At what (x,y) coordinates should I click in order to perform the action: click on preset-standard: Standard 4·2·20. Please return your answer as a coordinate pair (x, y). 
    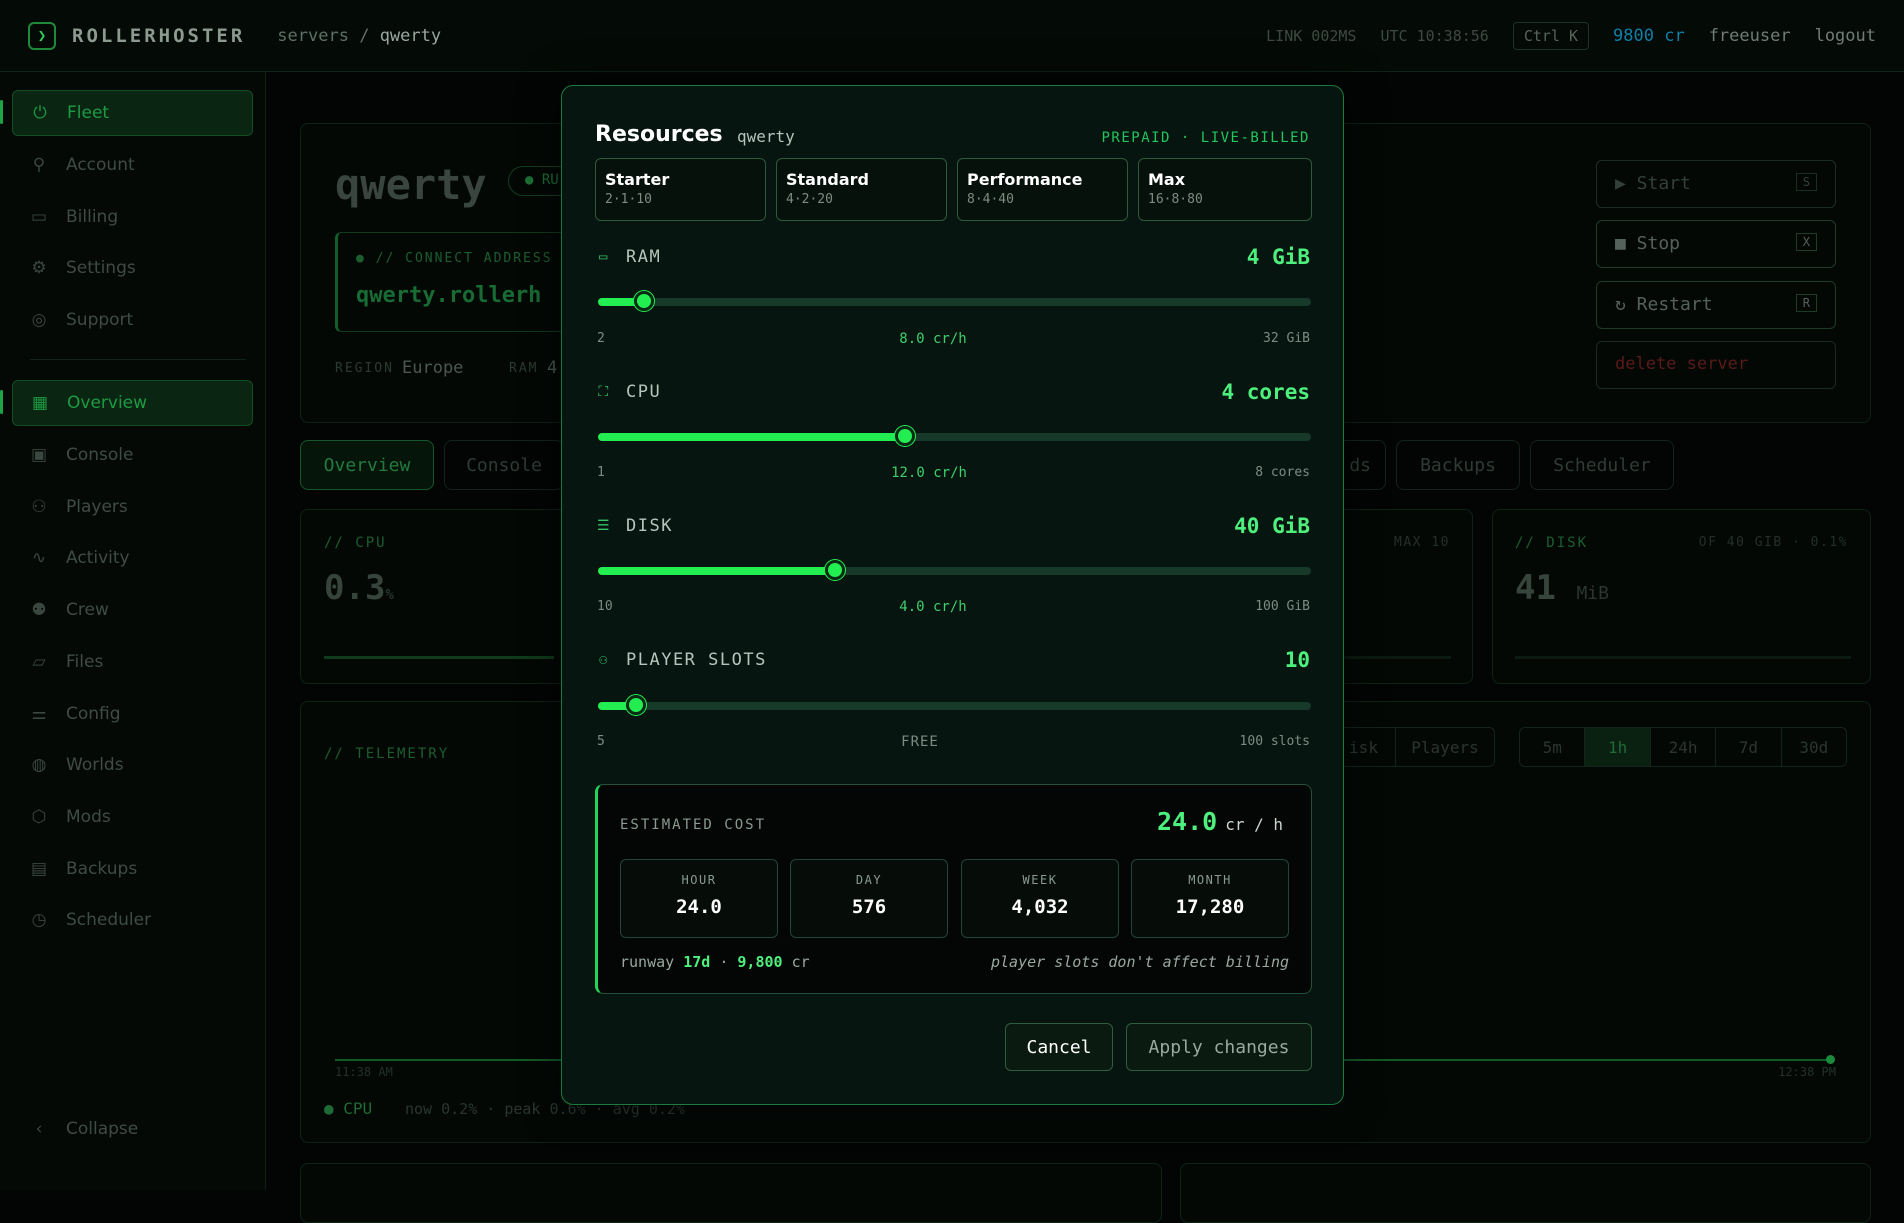
    Looking at the image, I should click on (861, 189).